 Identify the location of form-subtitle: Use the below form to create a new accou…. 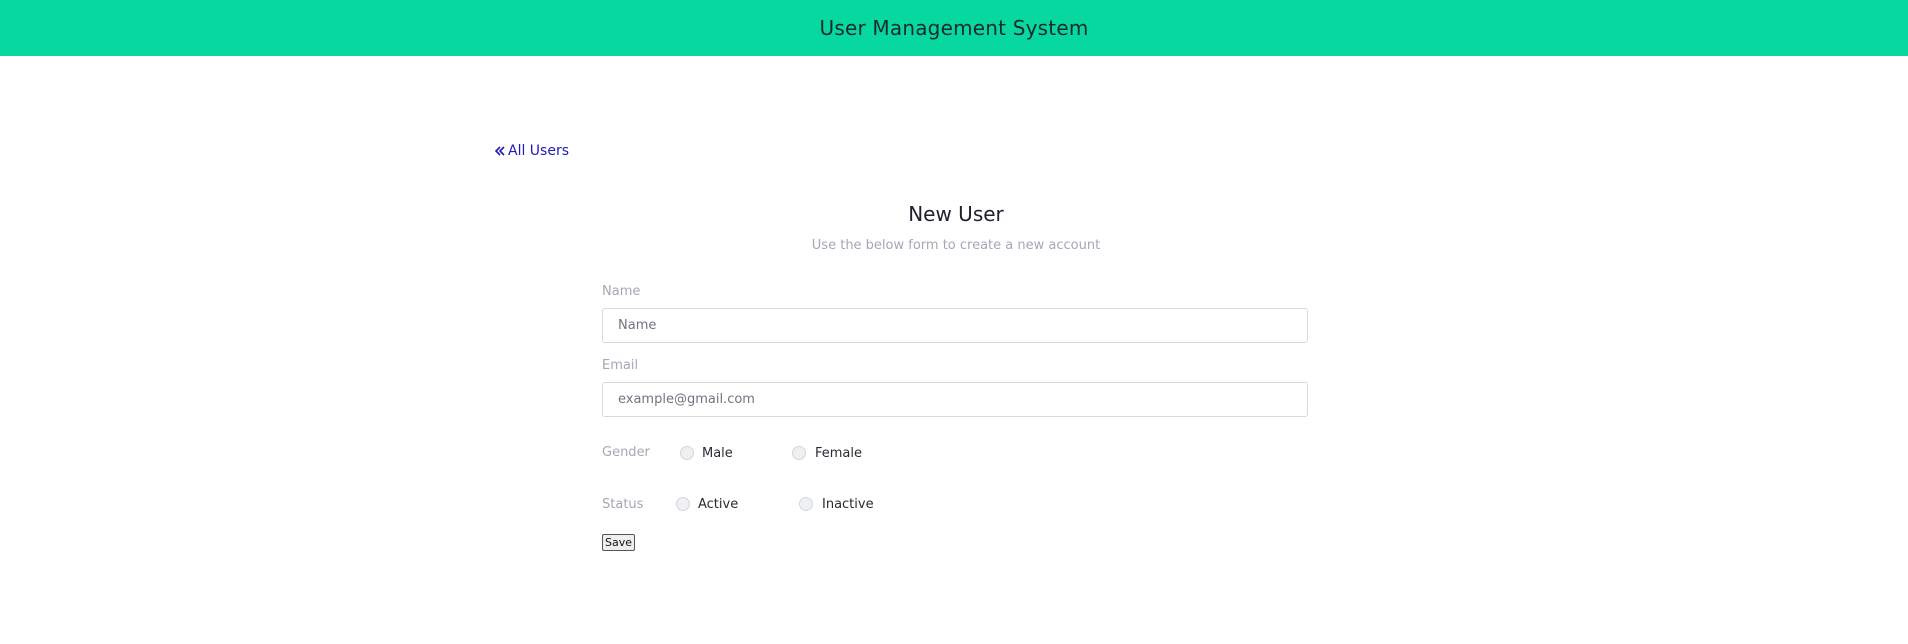
(956, 245).